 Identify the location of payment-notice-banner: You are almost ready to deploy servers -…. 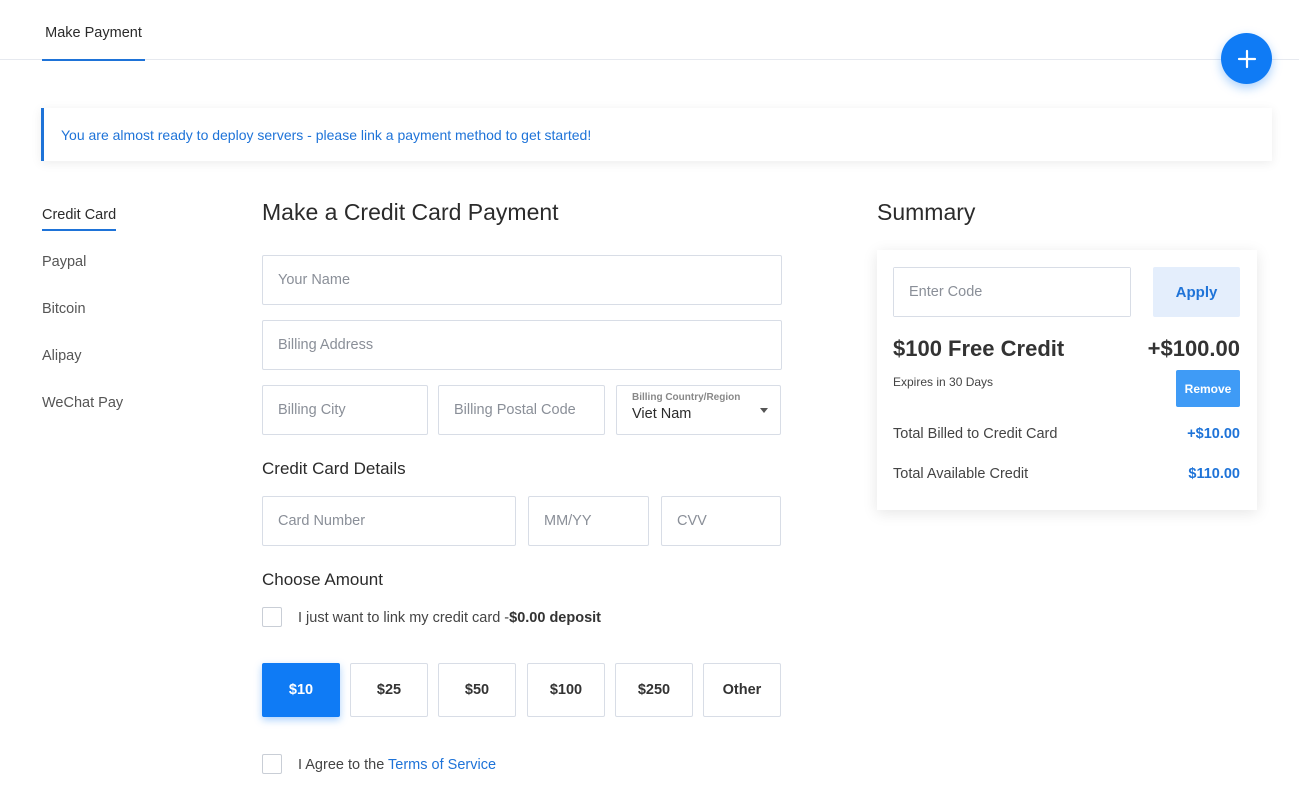
(656, 134).